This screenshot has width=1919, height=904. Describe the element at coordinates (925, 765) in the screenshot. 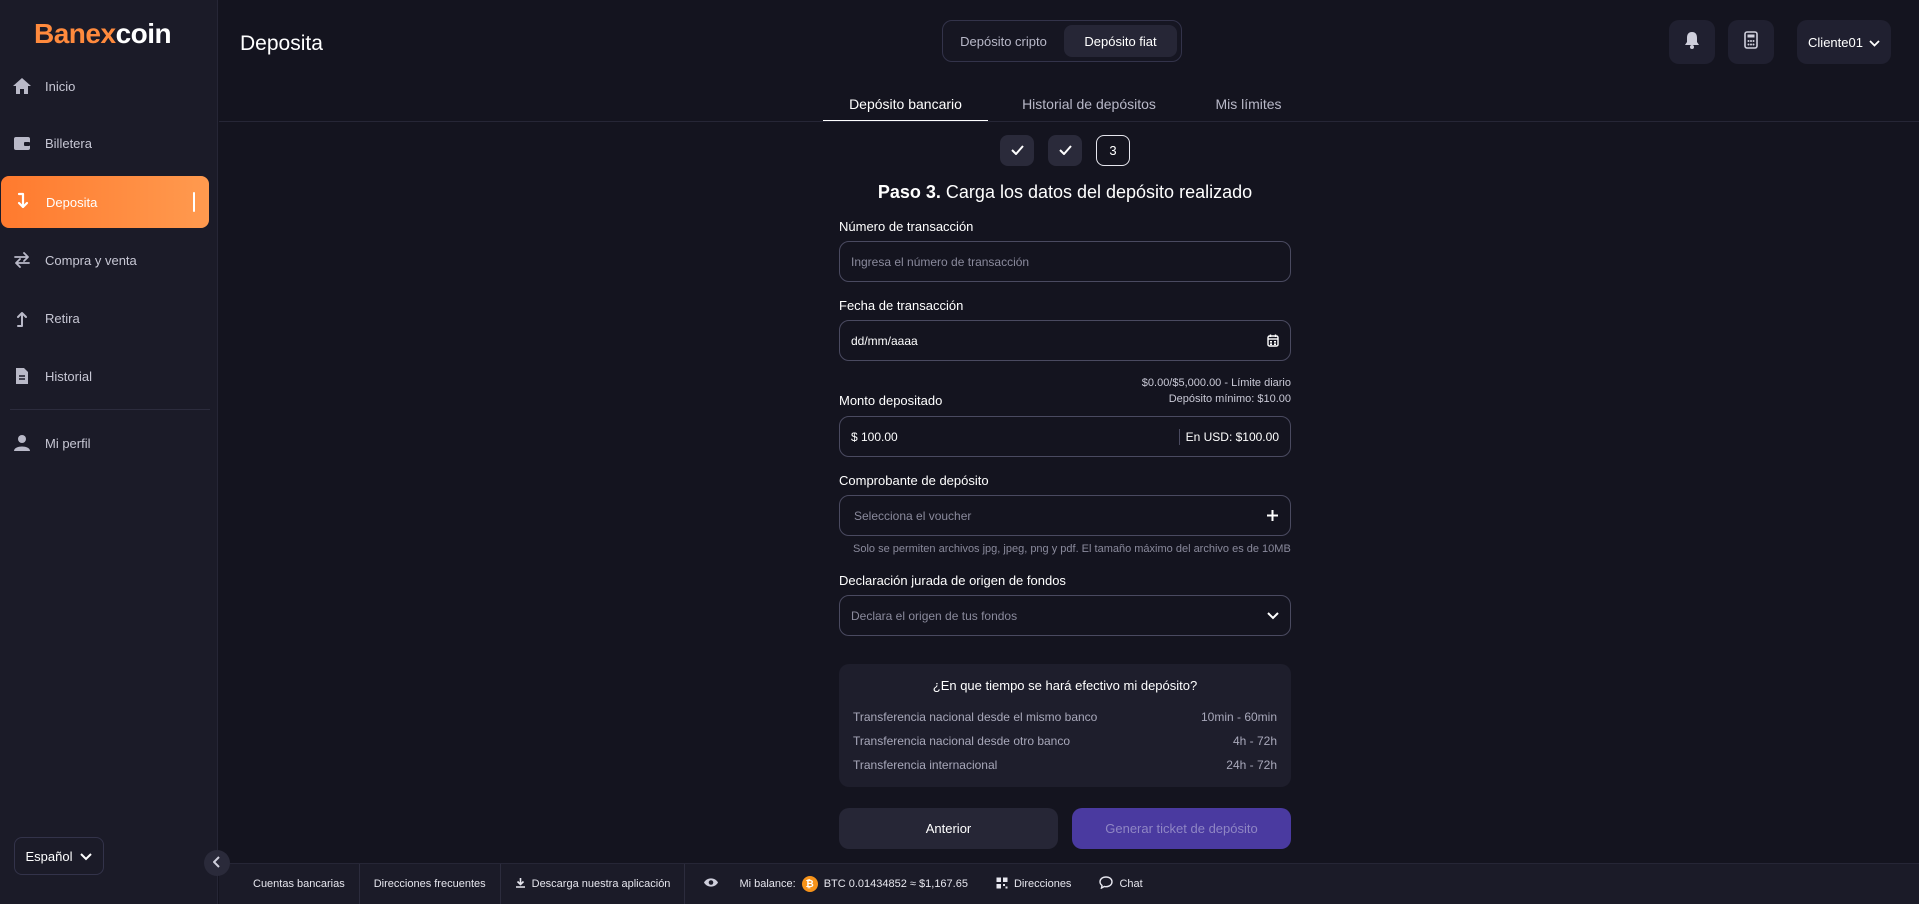

I see `info-row-label: Transferencia internacional` at that location.